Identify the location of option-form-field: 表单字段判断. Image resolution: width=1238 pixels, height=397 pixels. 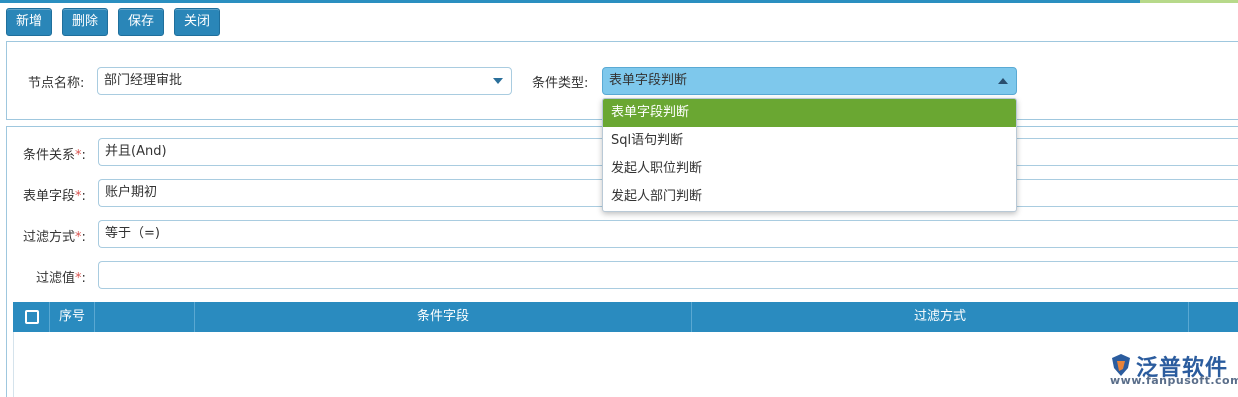
(809, 113).